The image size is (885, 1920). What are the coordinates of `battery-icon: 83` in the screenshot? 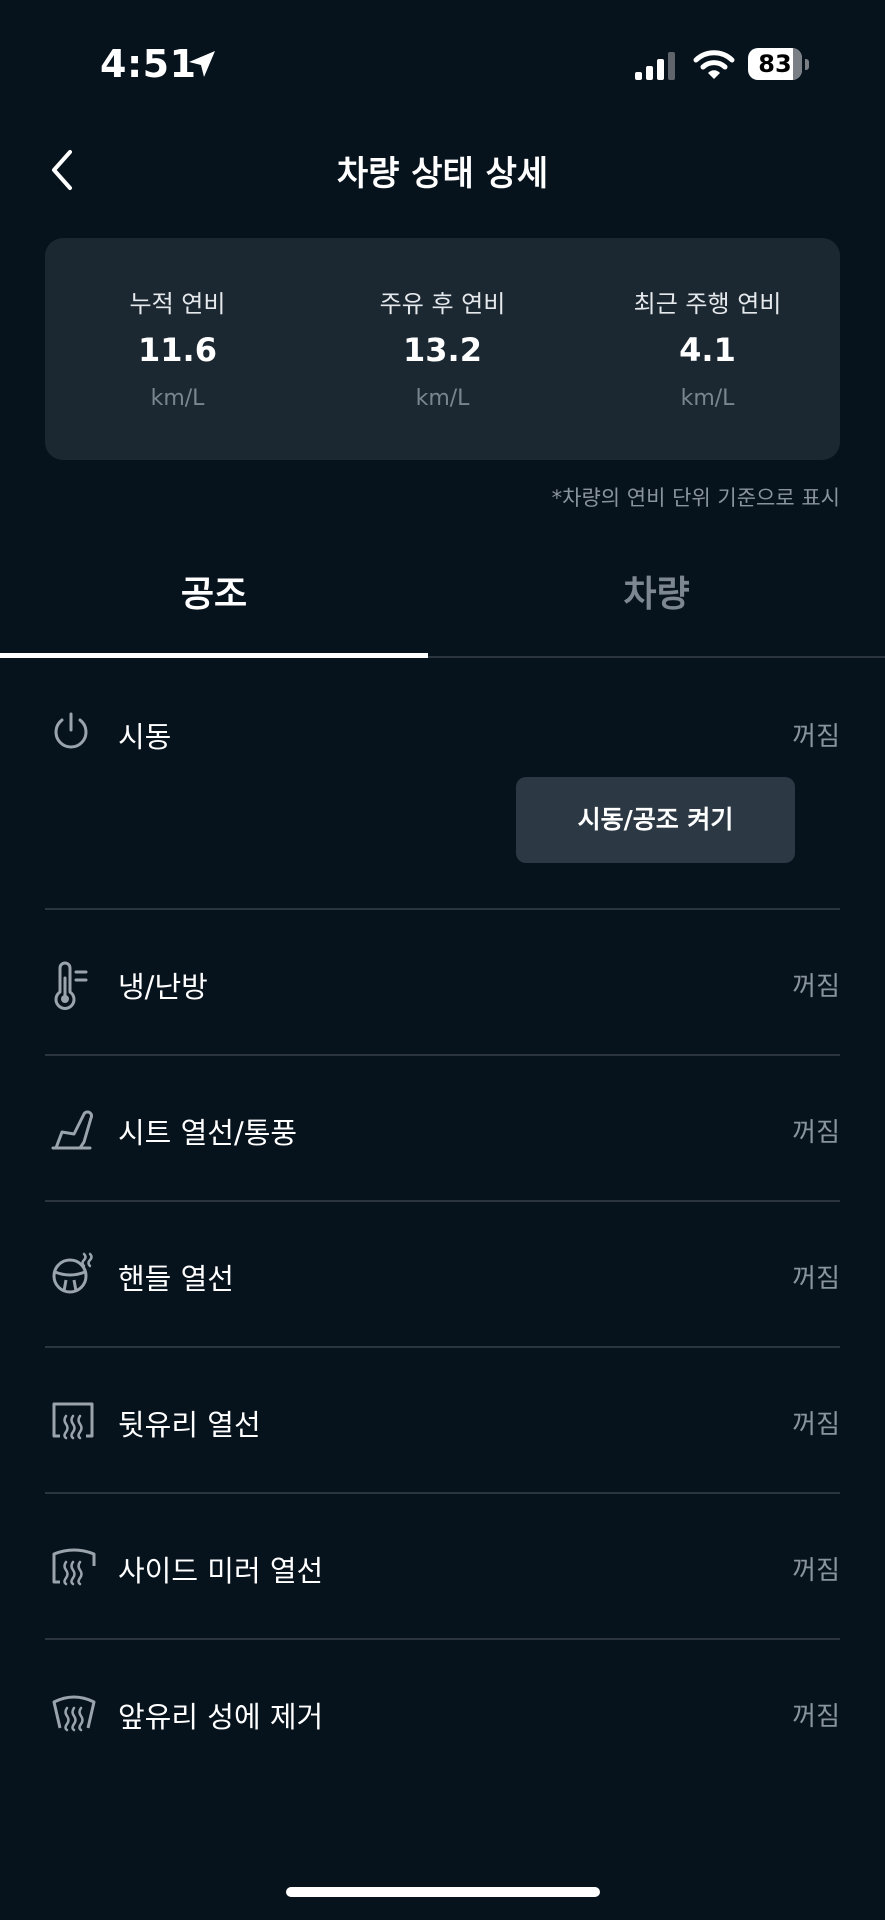 It's located at (779, 65).